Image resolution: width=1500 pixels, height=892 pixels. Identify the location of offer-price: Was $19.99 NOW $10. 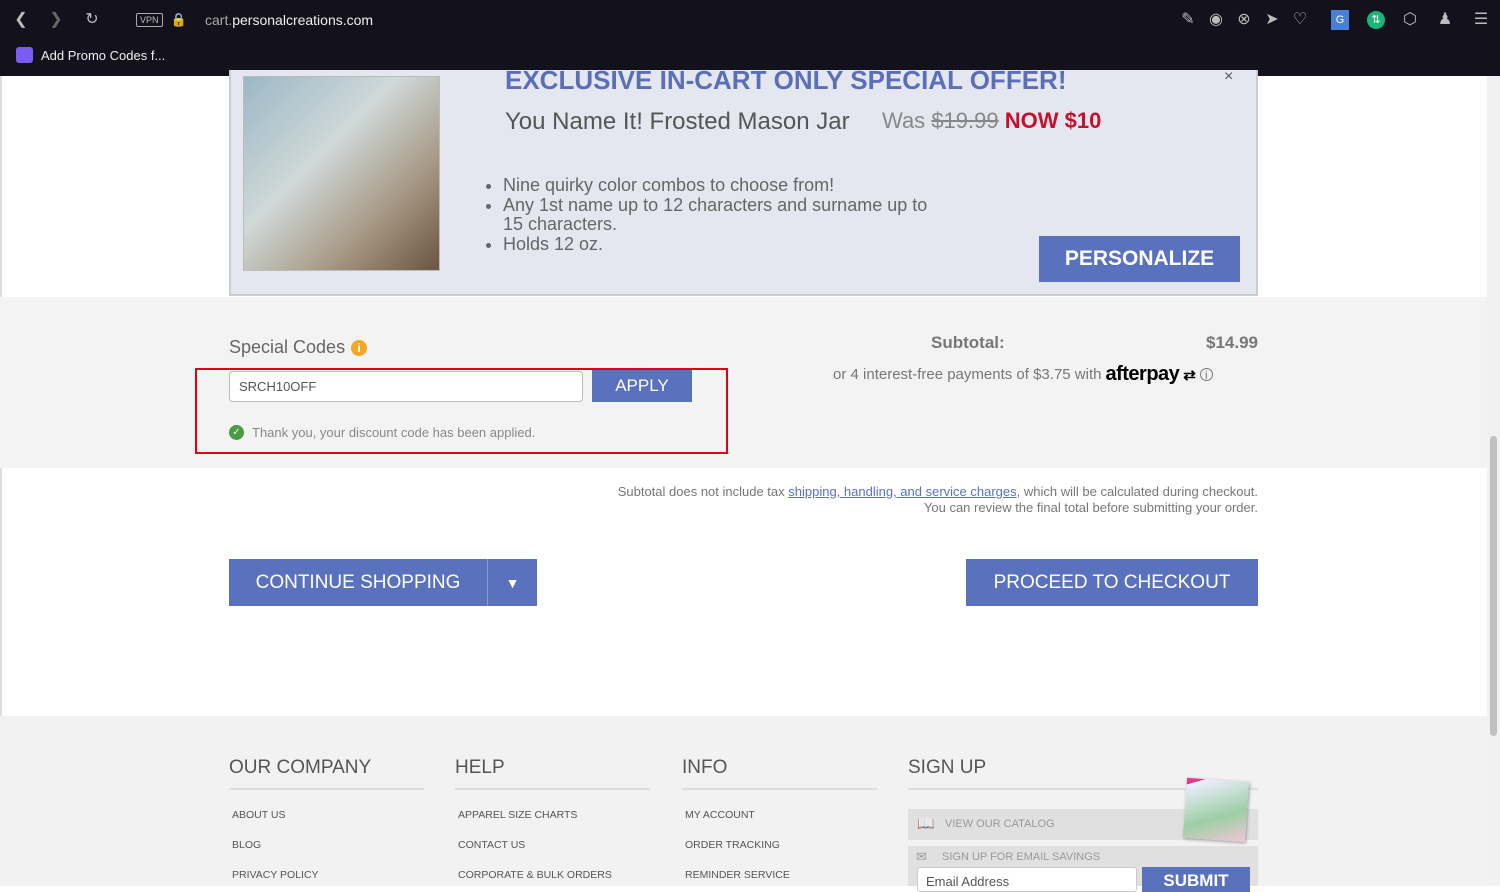
(991, 121).